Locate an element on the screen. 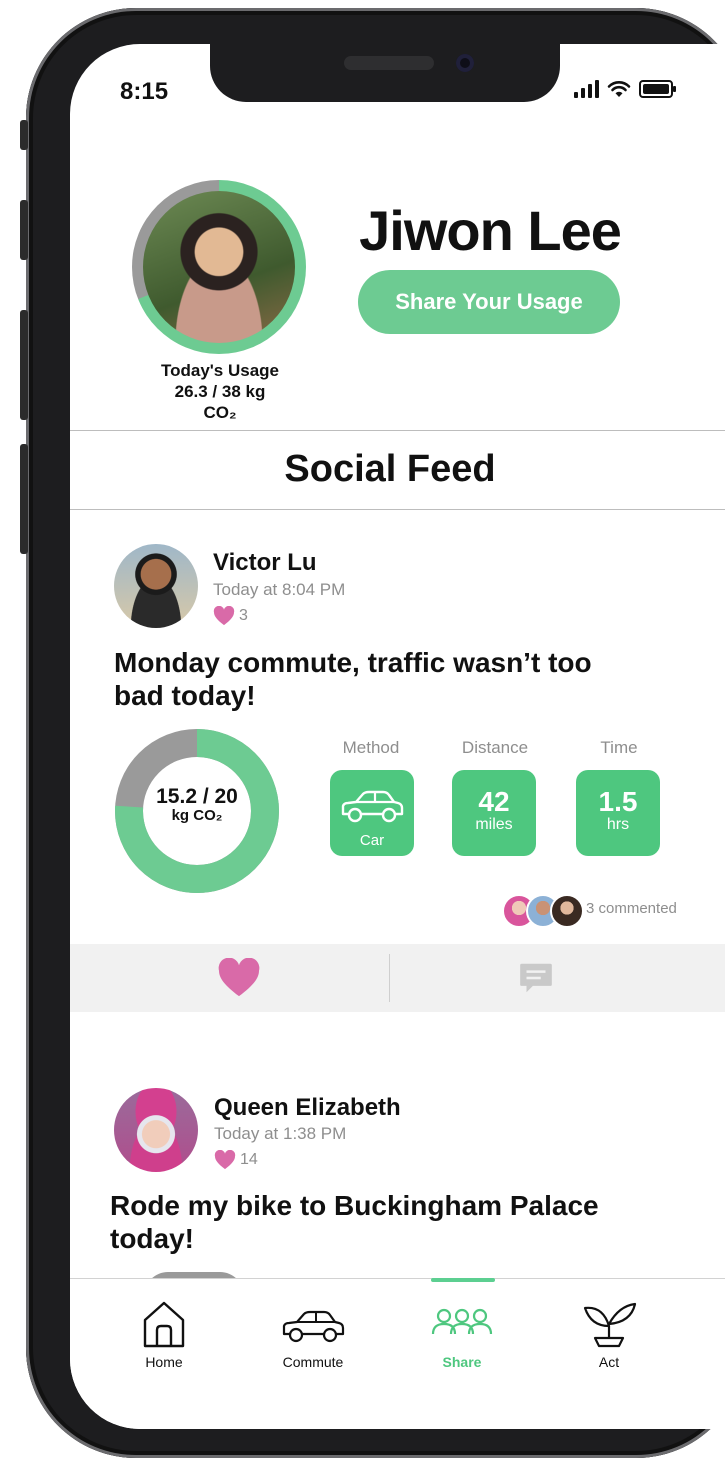  action-separator is located at coordinates (389, 978).